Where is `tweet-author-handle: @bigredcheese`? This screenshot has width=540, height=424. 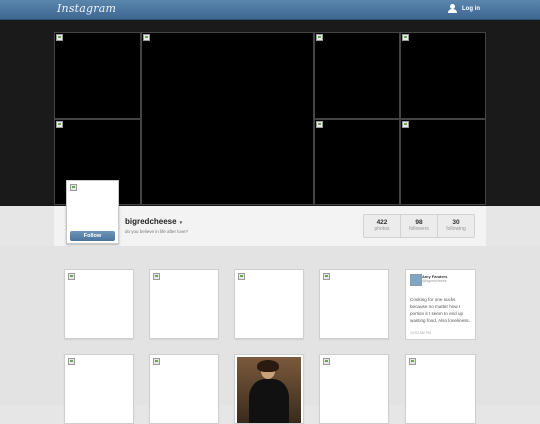 tweet-author-handle: @bigredcheese is located at coordinates (434, 281).